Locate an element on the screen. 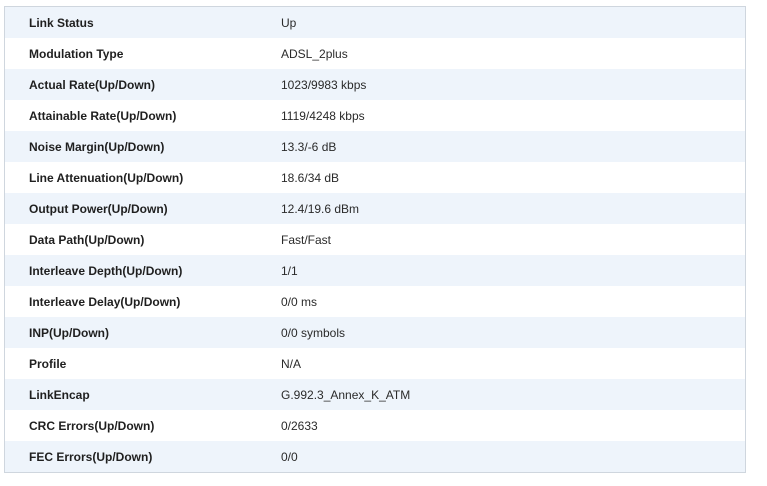 This screenshot has height=486, width=767. row-label: Attainable Rate(Up/Down) is located at coordinates (103, 115).